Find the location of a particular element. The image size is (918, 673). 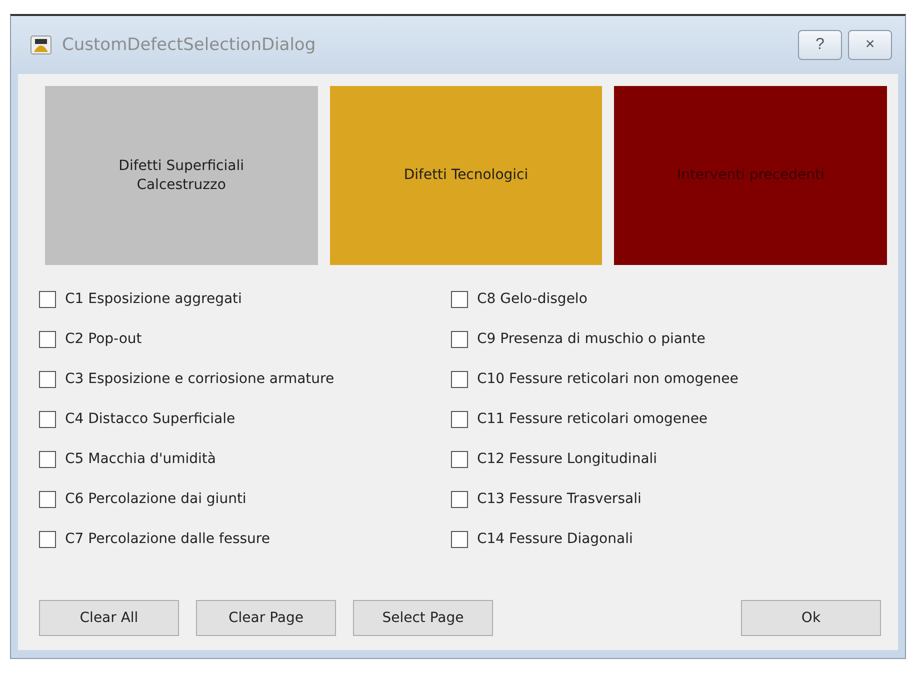

checkbox-label: C8 Gelo-disgelo is located at coordinates (532, 299).